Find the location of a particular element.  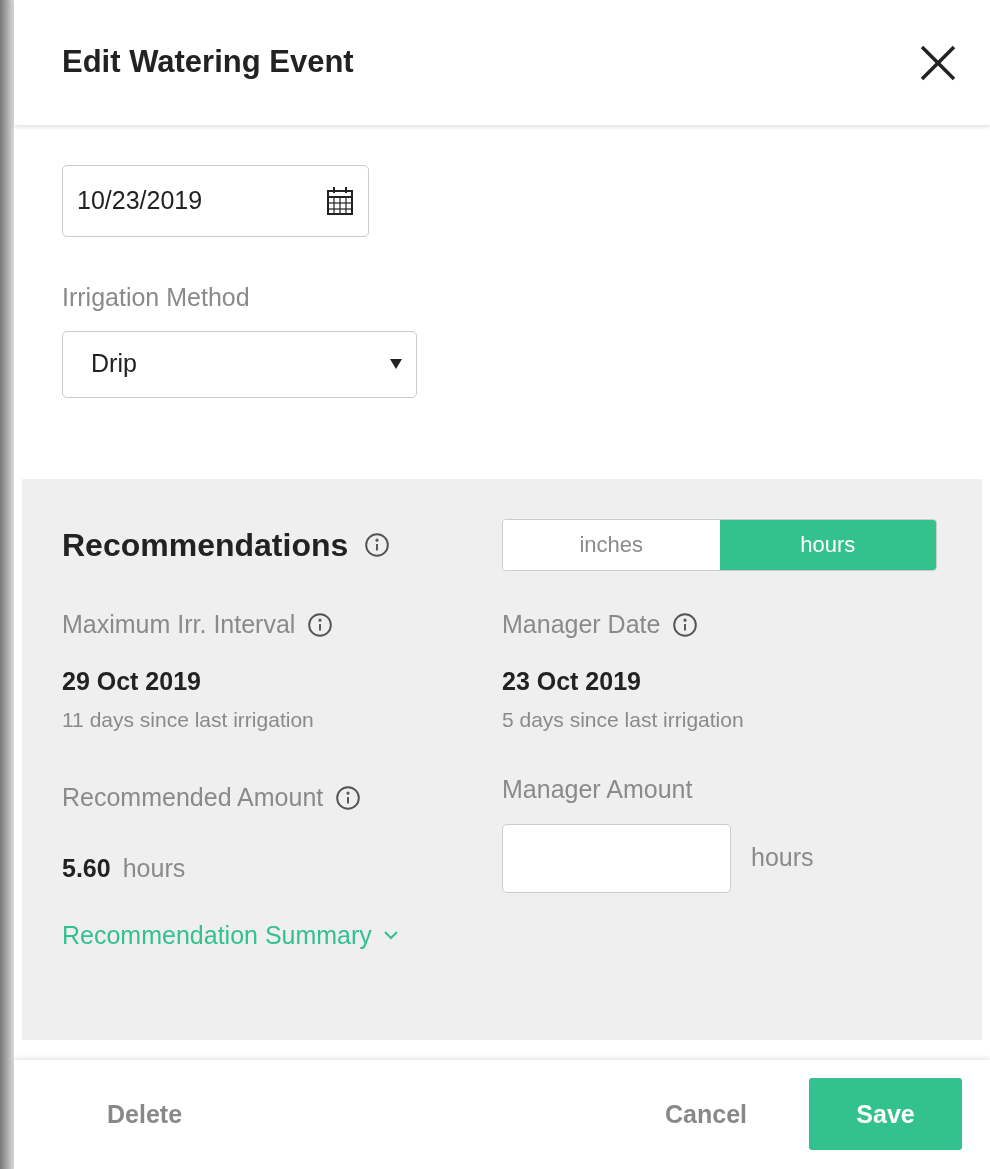

field-label: Irrigation Method is located at coordinates (156, 297).